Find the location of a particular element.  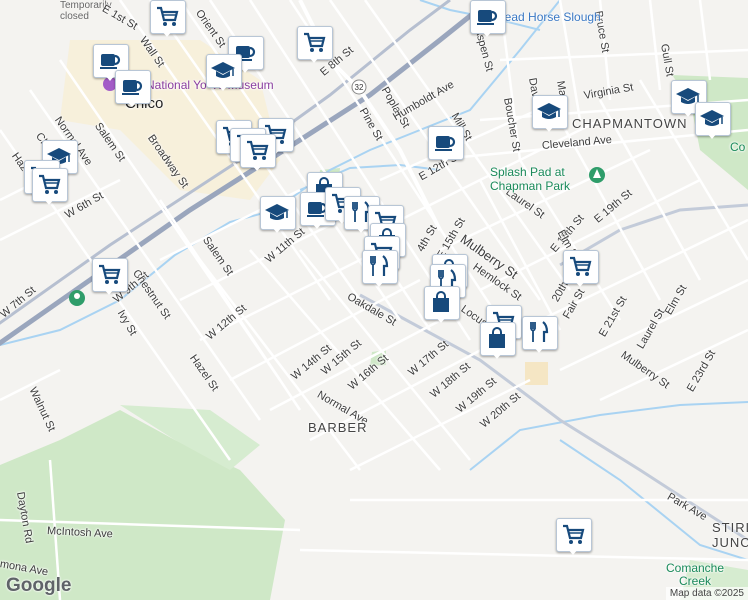

neighborhood-label: CHAPMANTOWN is located at coordinates (630, 123).